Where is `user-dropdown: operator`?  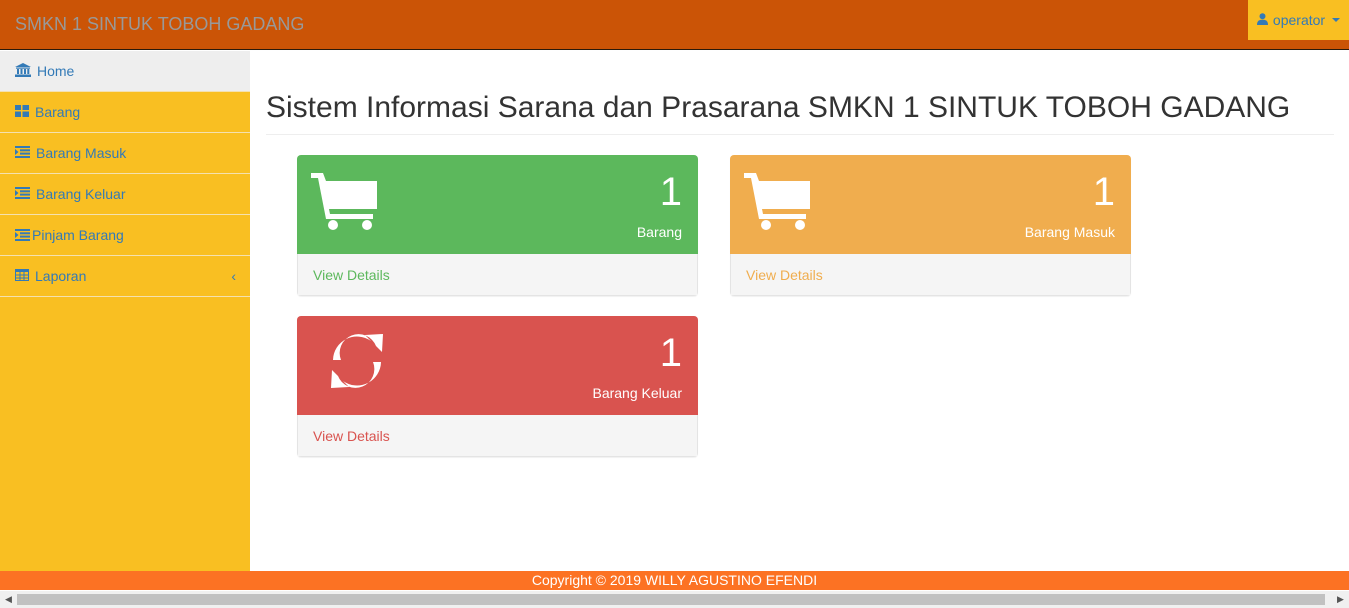 user-dropdown: operator is located at coordinates (1298, 20).